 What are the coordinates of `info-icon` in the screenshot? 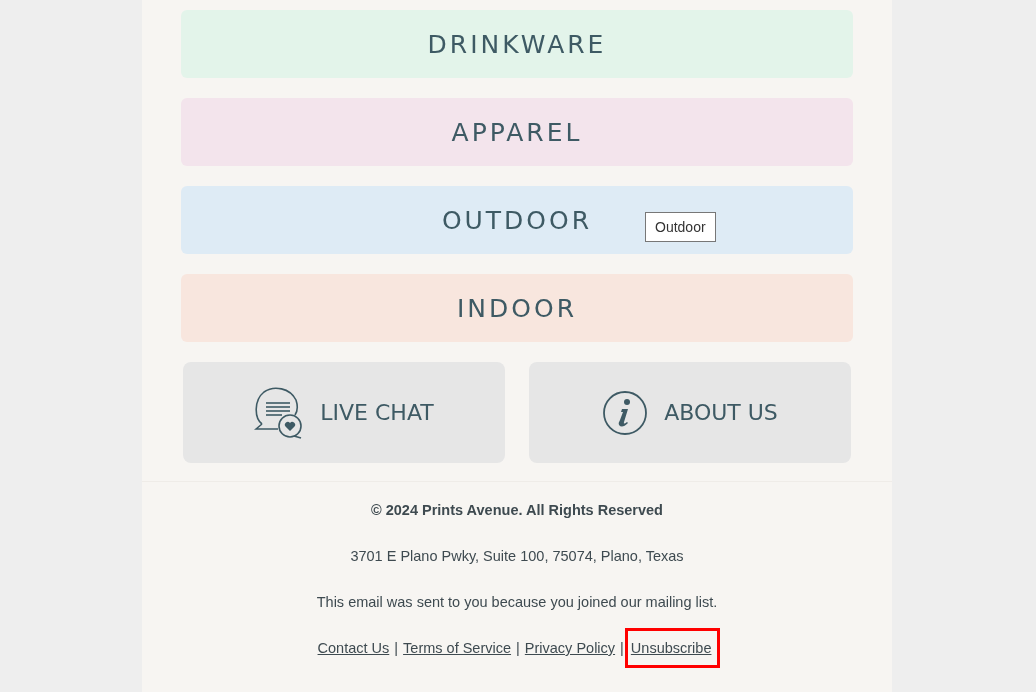 It's located at (625, 412).